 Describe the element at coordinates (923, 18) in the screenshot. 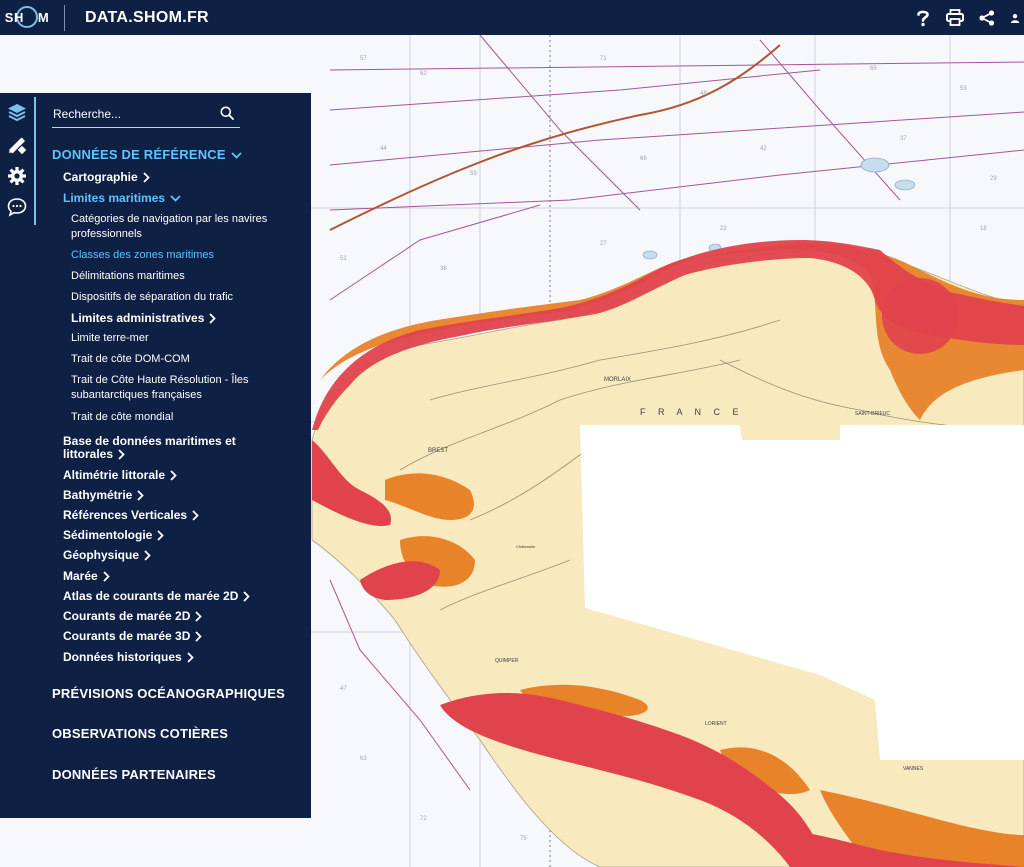

I see `help-icon` at that location.